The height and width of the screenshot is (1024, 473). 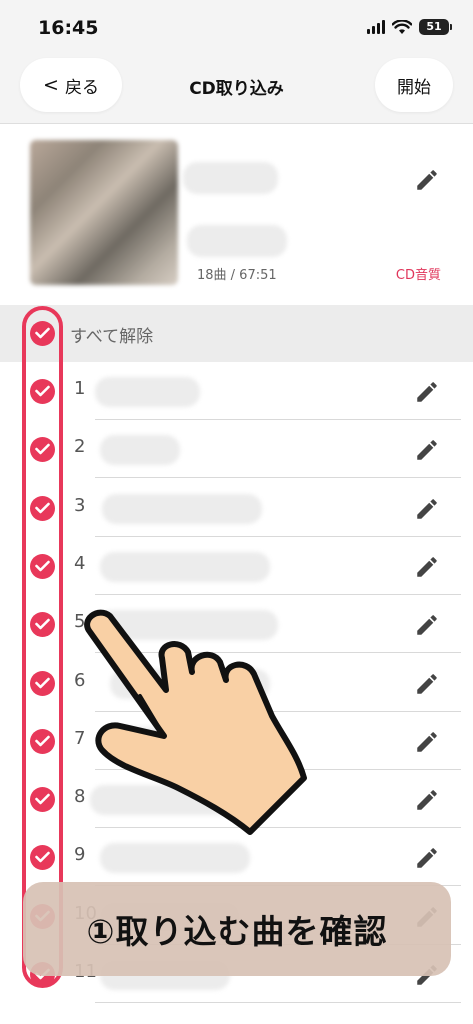 What do you see at coordinates (112, 337) in the screenshot?
I see `select-all-label: すべて解除` at bounding box center [112, 337].